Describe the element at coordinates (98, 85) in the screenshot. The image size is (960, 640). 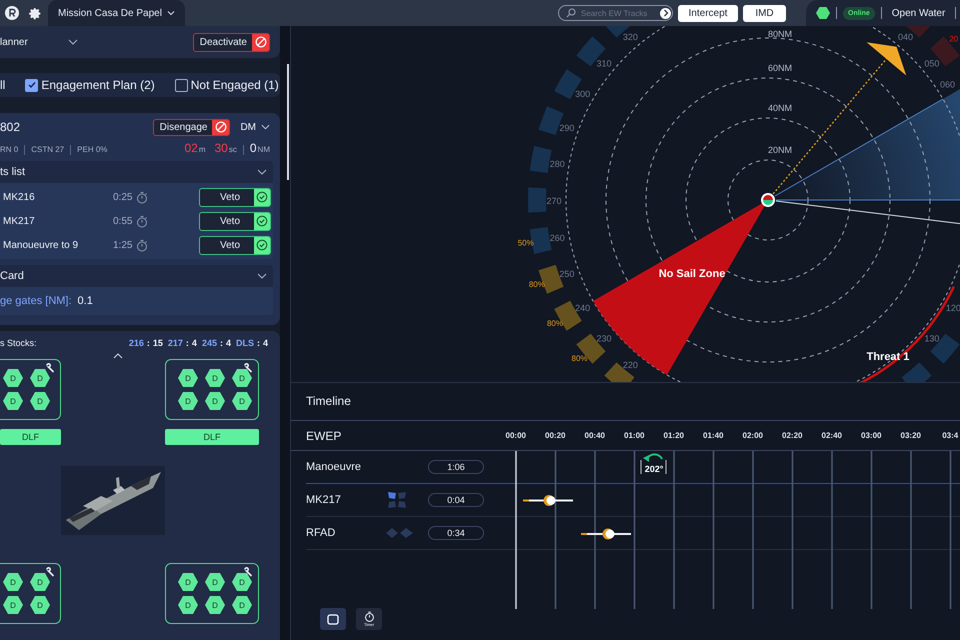
I see `checkbox-label: Engagement Plan (2)` at that location.